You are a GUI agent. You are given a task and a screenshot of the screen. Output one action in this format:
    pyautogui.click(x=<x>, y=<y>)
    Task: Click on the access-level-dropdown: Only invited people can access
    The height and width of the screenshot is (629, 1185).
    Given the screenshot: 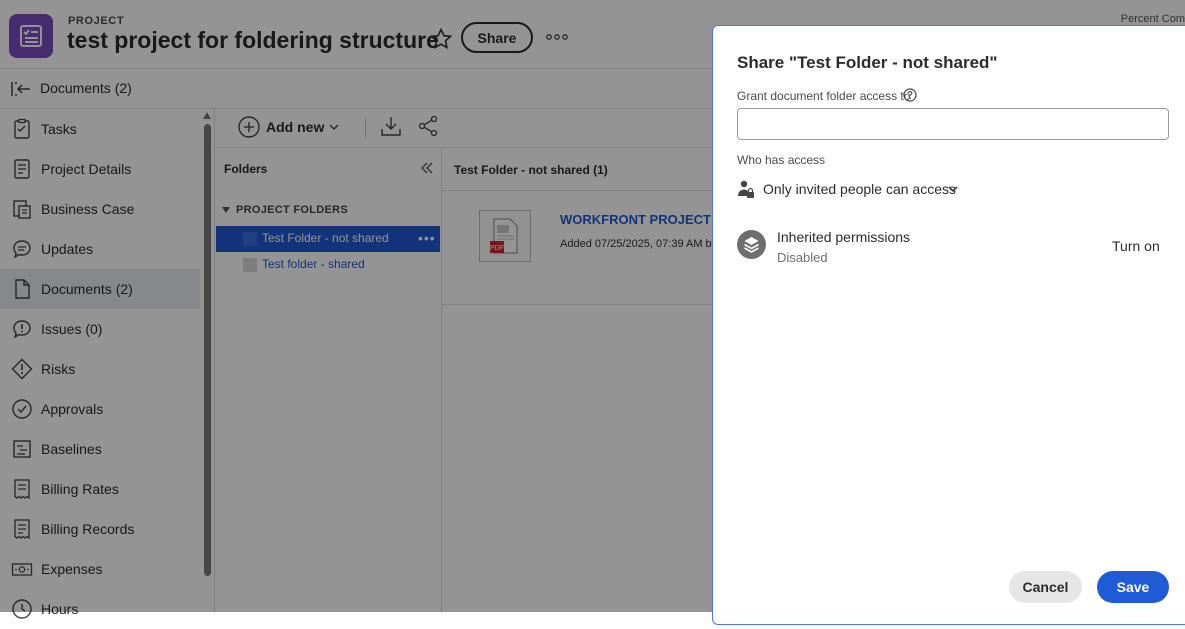 What is the action you would take?
    pyautogui.click(x=857, y=191)
    